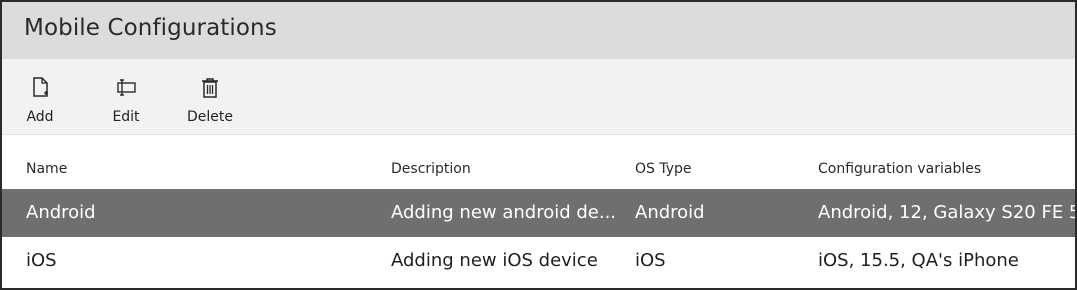 Image resolution: width=1077 pixels, height=290 pixels. What do you see at coordinates (61, 212) in the screenshot?
I see `cell-name: Android` at bounding box center [61, 212].